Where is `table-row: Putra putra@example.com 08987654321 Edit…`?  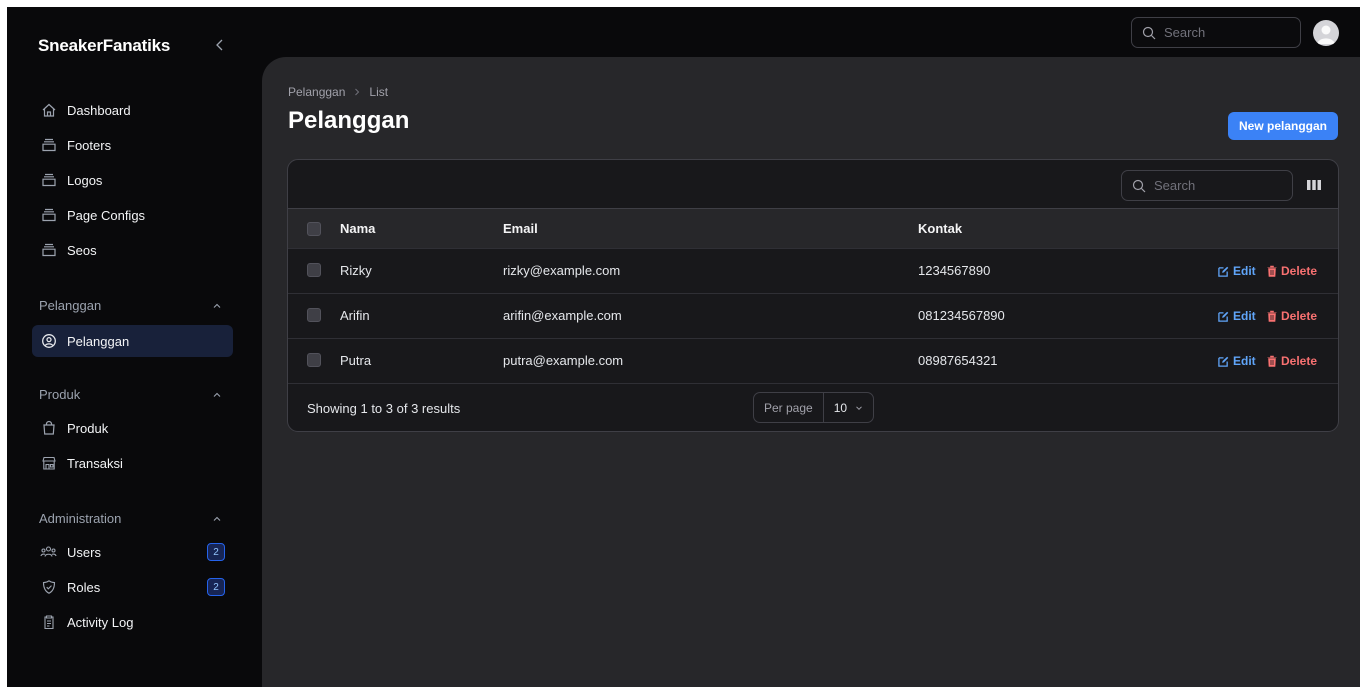 table-row: Putra putra@example.com 08987654321 Edit… is located at coordinates (813, 360).